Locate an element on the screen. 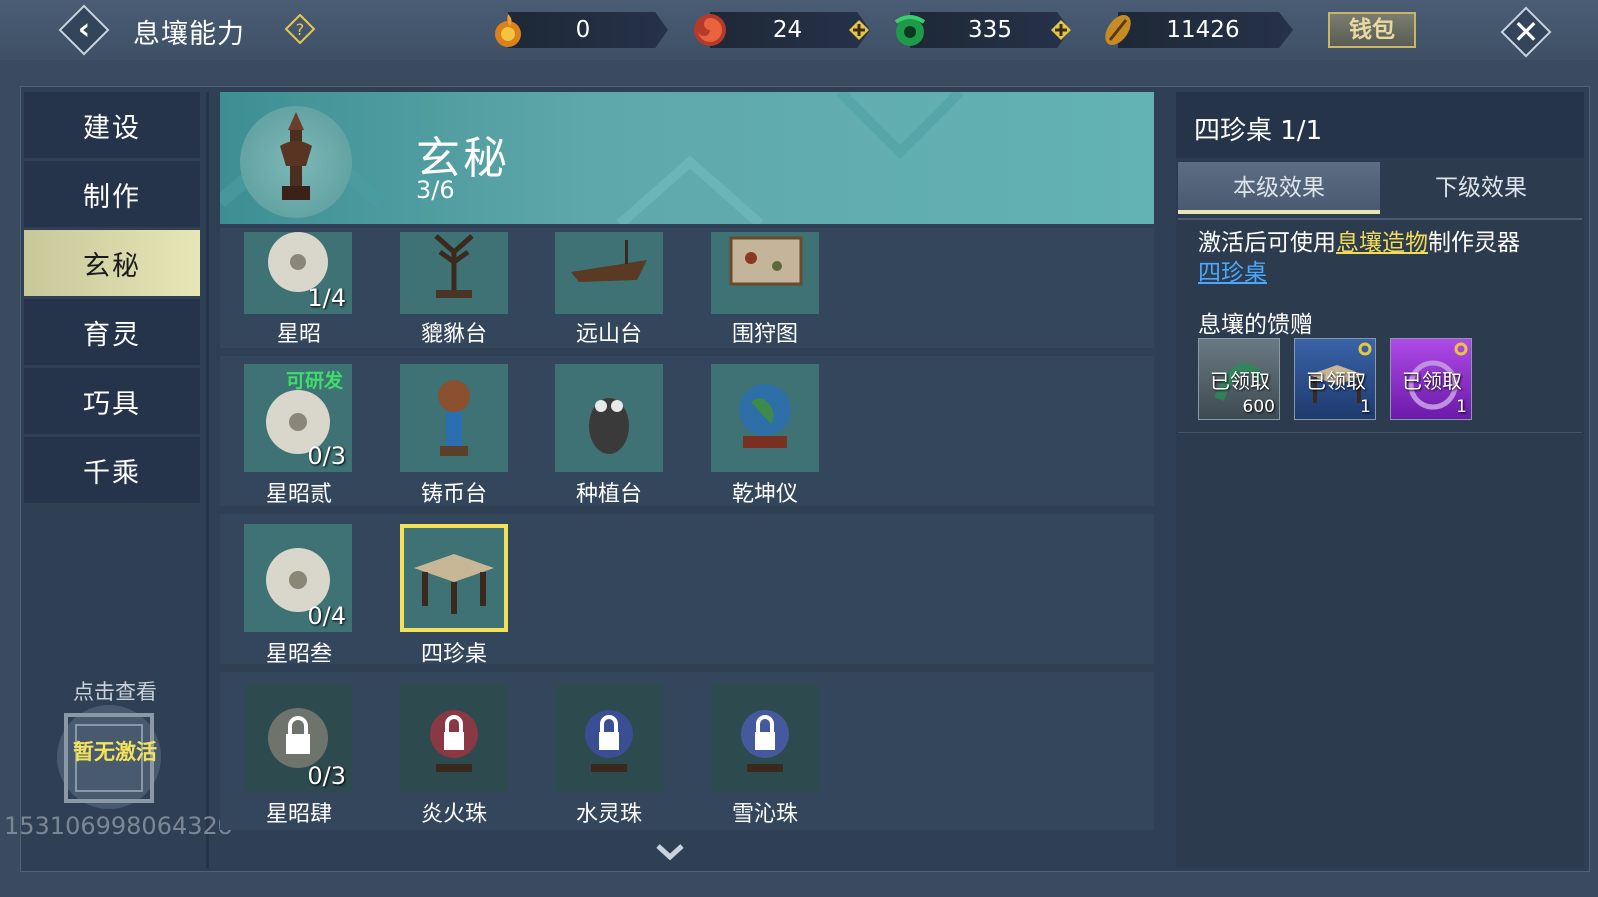 Image resolution: width=1598 pixels, height=897 pixels. boat-platform-icon is located at coordinates (609, 261).